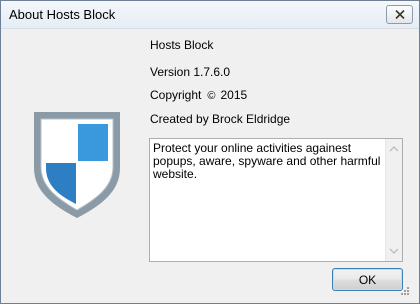 Image resolution: width=420 pixels, height=304 pixels. Describe the element at coordinates (405, 291) in the screenshot. I see `resize-grip-icon` at that location.